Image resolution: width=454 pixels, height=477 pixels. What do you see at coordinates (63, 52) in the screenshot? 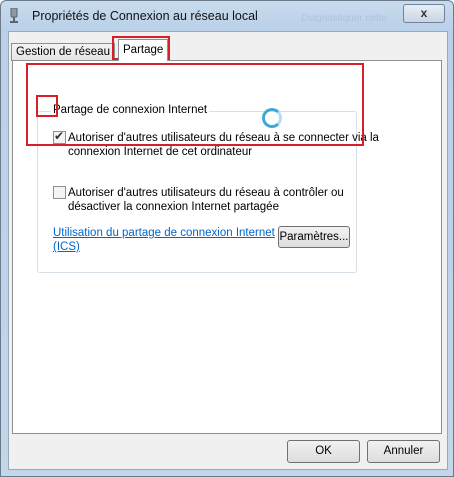
I see `tab-gestion-de-reseau: Gestion de réseau` at bounding box center [63, 52].